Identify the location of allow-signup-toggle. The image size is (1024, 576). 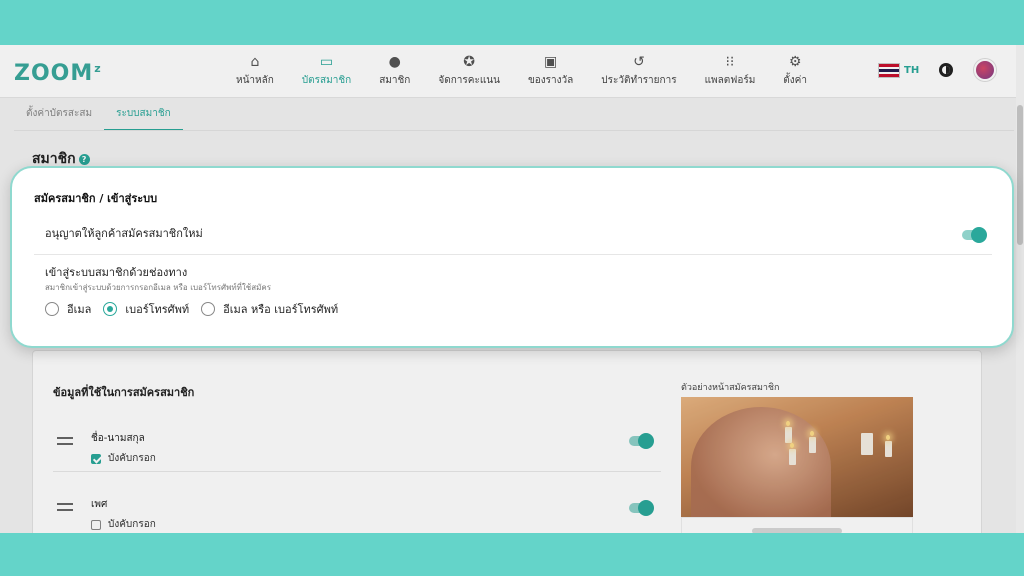
(974, 235).